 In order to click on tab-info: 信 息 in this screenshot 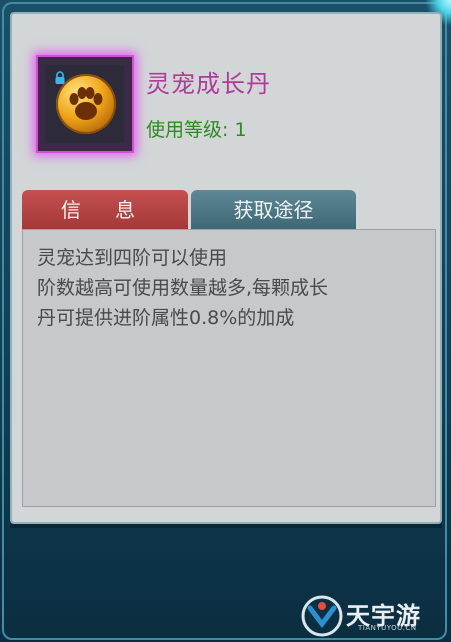, I will do `click(105, 210)`.